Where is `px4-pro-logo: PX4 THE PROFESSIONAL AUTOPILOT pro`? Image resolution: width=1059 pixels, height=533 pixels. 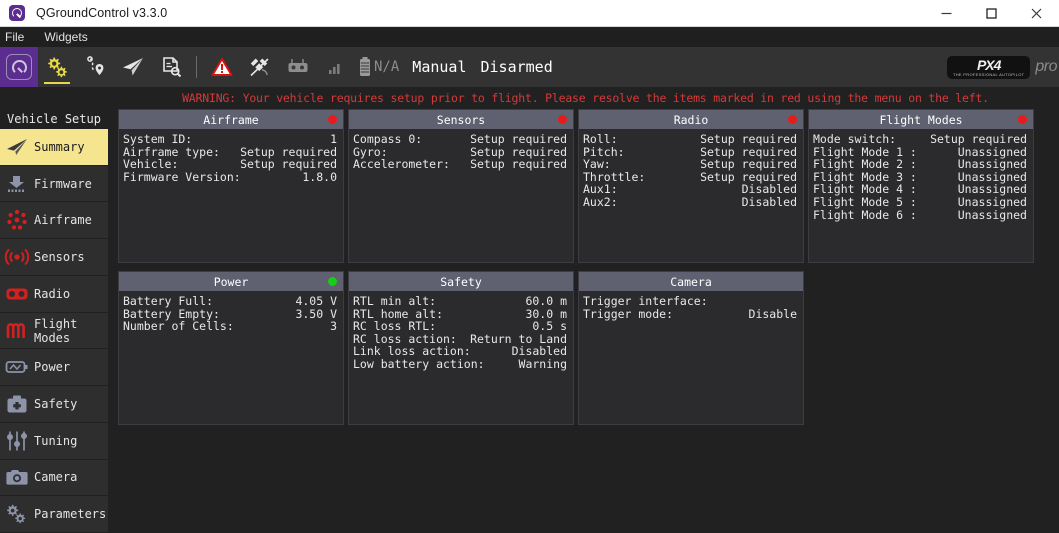 px4-pro-logo: PX4 THE PROFESSIONAL AUTOPILOT pro is located at coordinates (1002, 67).